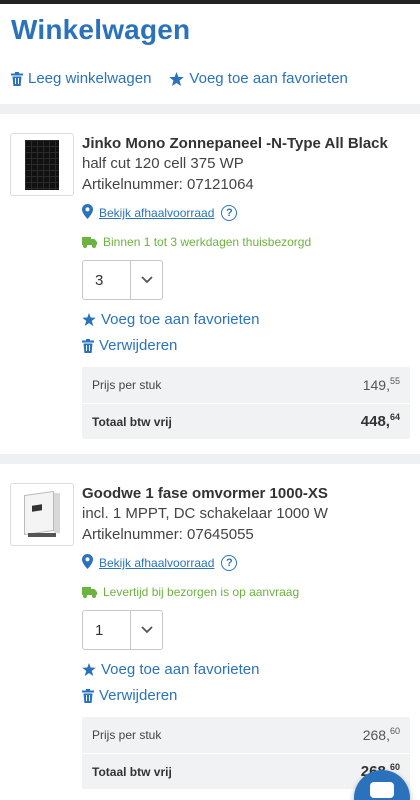 The width and height of the screenshot is (420, 800). What do you see at coordinates (235, 143) in the screenshot?
I see `product-name: Jinko Mono Zonnepaneel -N-Type All Black` at bounding box center [235, 143].